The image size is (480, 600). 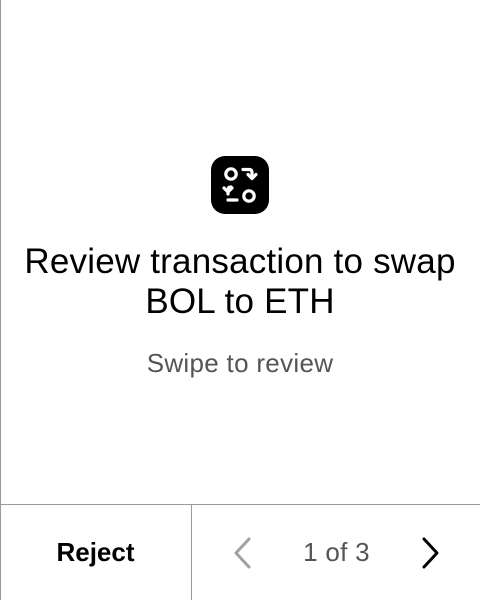 I want to click on next-page-button, so click(x=430, y=553).